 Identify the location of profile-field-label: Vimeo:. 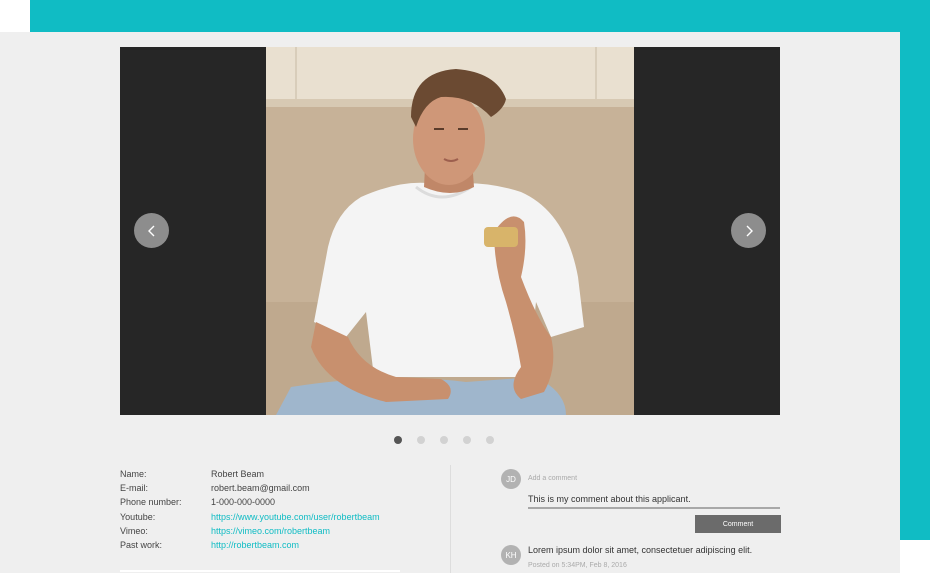
(134, 530).